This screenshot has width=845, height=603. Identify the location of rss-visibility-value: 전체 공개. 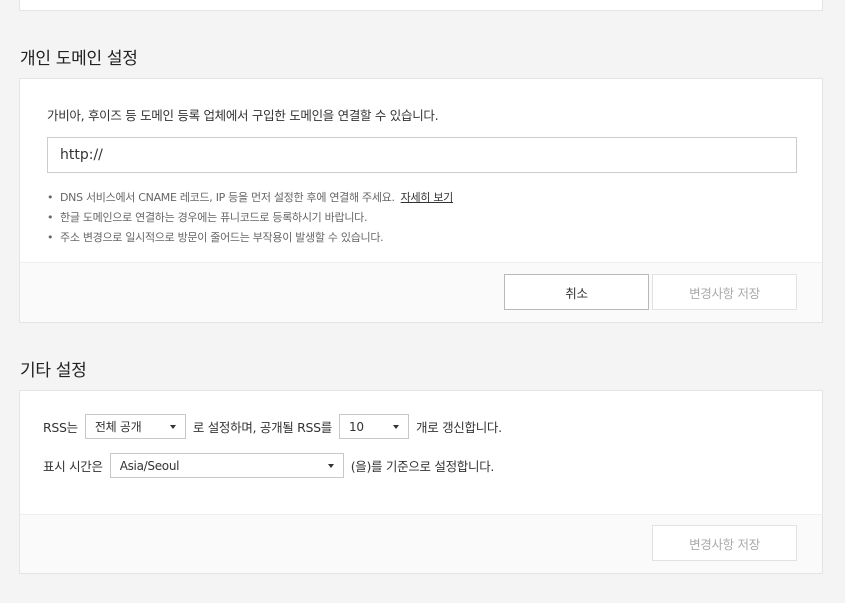
(118, 427).